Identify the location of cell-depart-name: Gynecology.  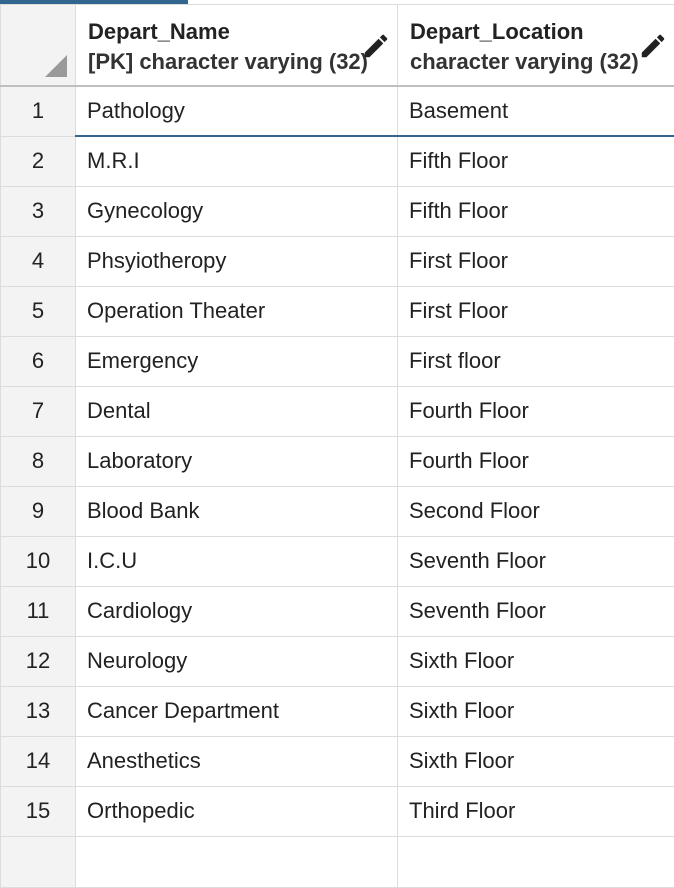
(236, 211).